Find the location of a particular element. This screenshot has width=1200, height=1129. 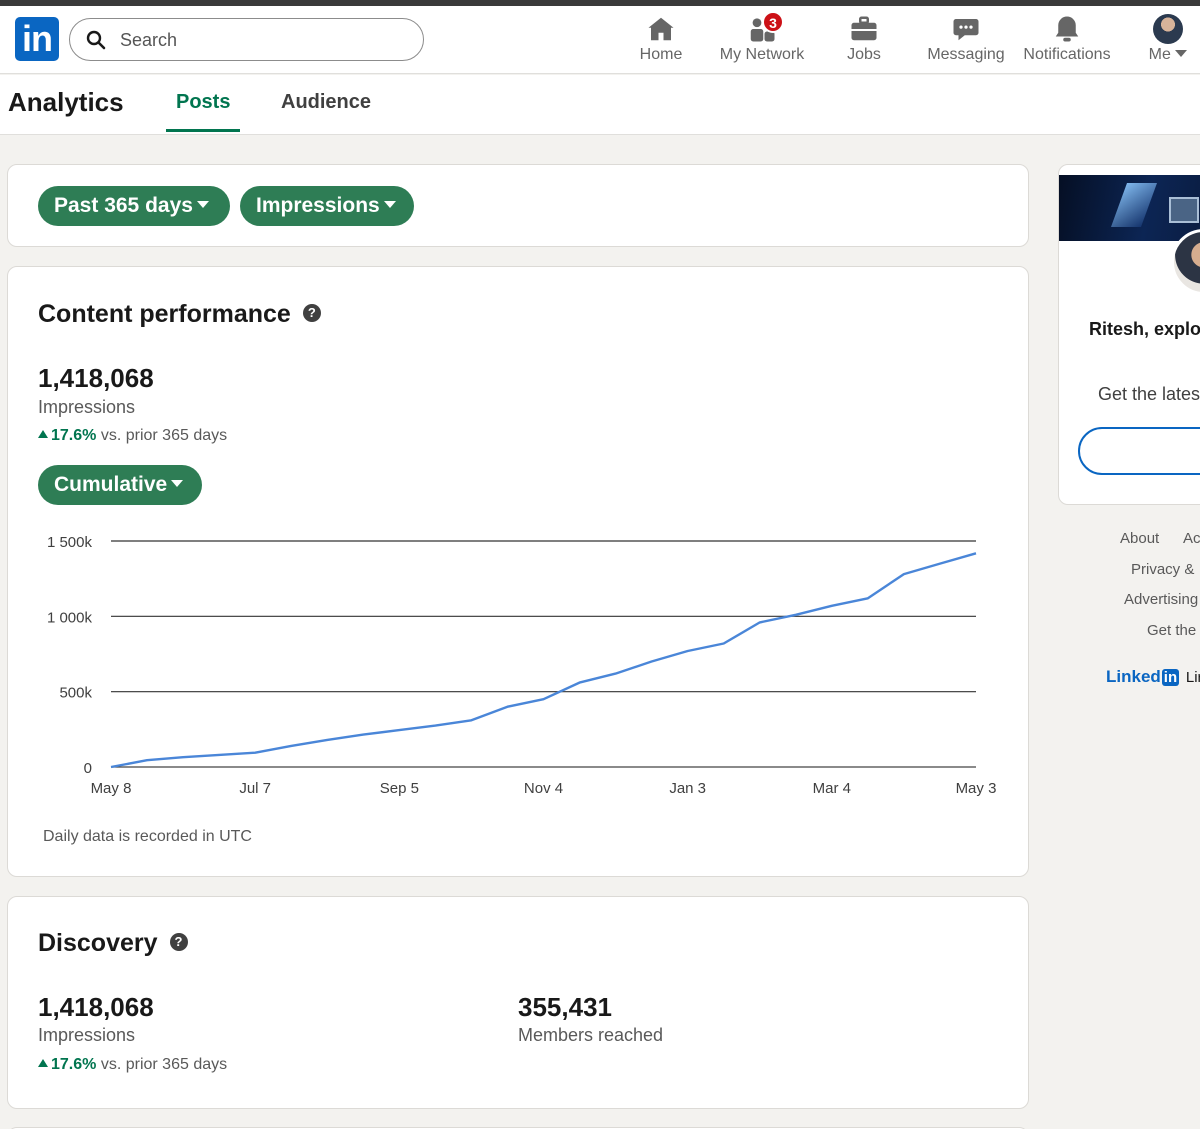

x-tick-label: Jan 3 is located at coordinates (687, 788).